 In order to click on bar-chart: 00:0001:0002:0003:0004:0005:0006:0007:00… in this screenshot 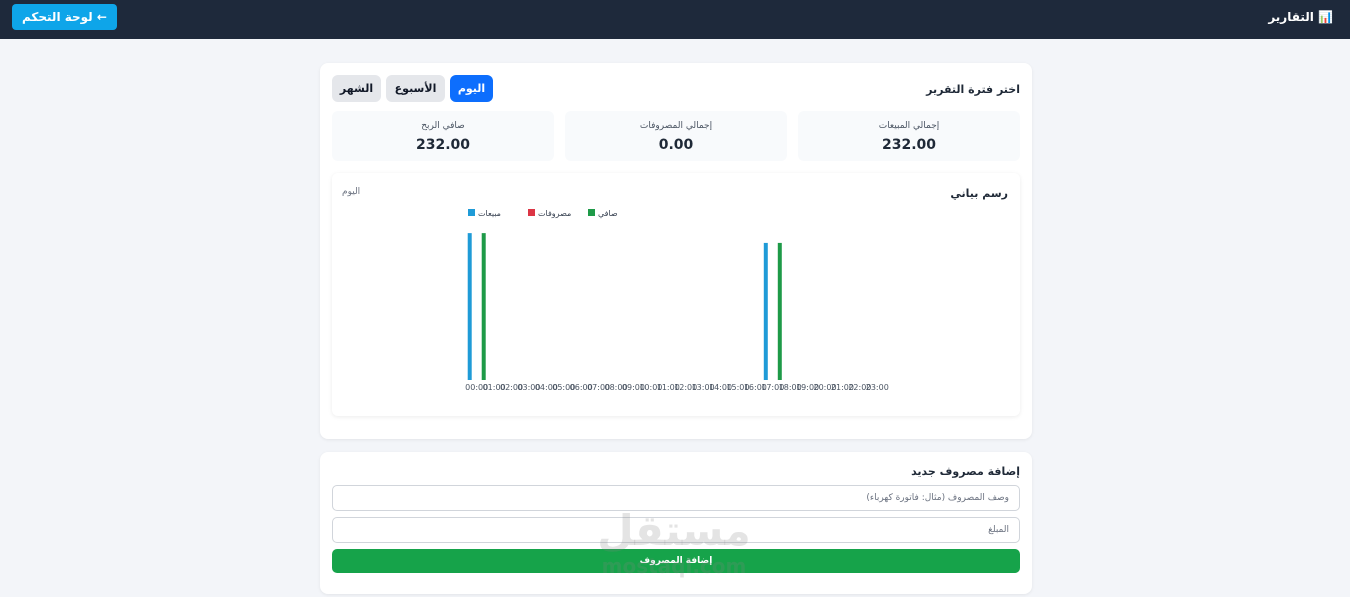, I will do `click(677, 300)`.